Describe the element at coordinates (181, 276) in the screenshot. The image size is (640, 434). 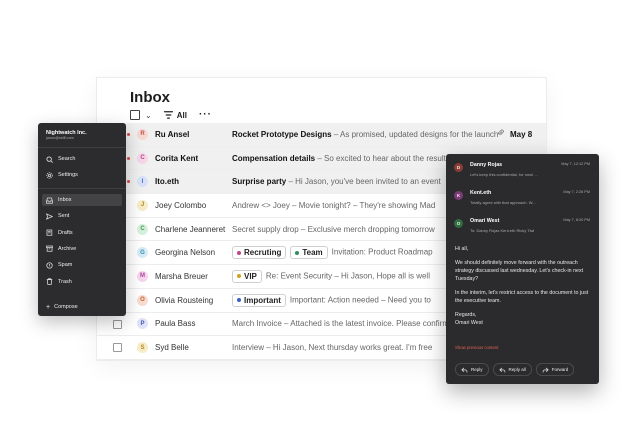
I see `sender-name: Marsha Breuer` at that location.